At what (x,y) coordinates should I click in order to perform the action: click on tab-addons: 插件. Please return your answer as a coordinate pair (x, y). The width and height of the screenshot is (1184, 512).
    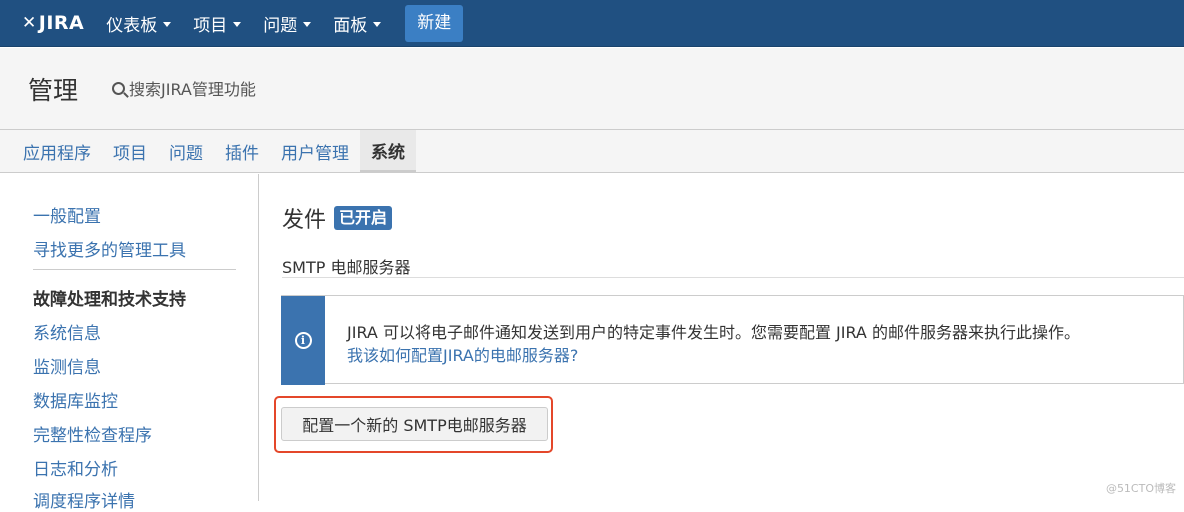
    Looking at the image, I should click on (242, 151).